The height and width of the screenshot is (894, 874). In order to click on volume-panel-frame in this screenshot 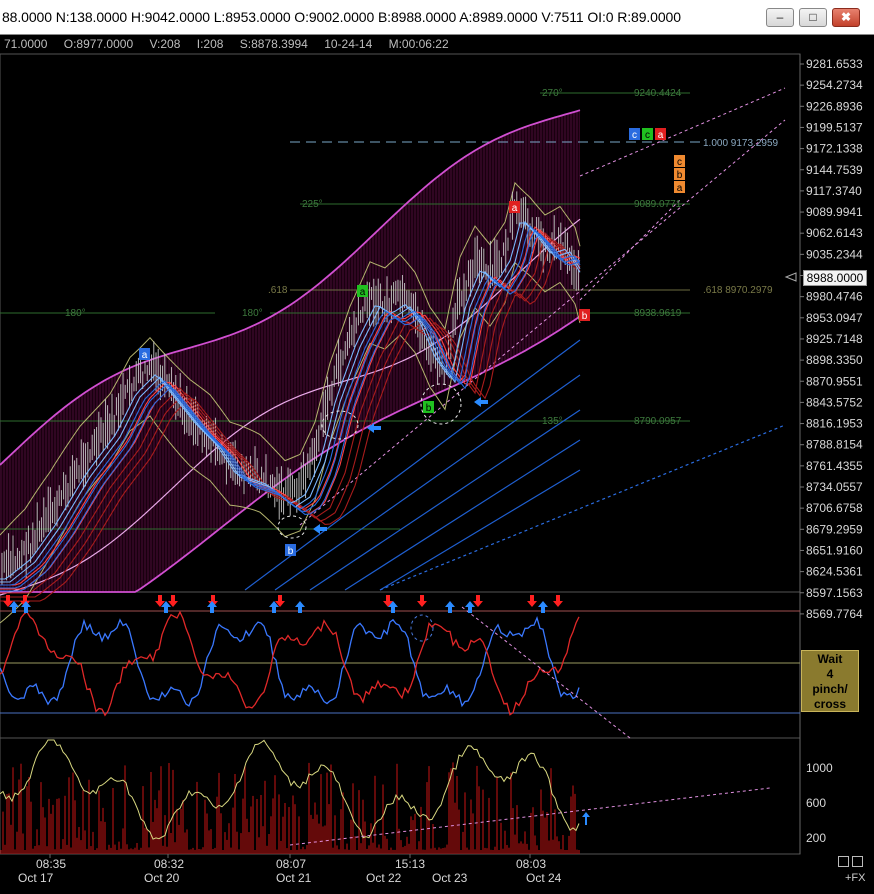, I will do `click(400, 796)`.